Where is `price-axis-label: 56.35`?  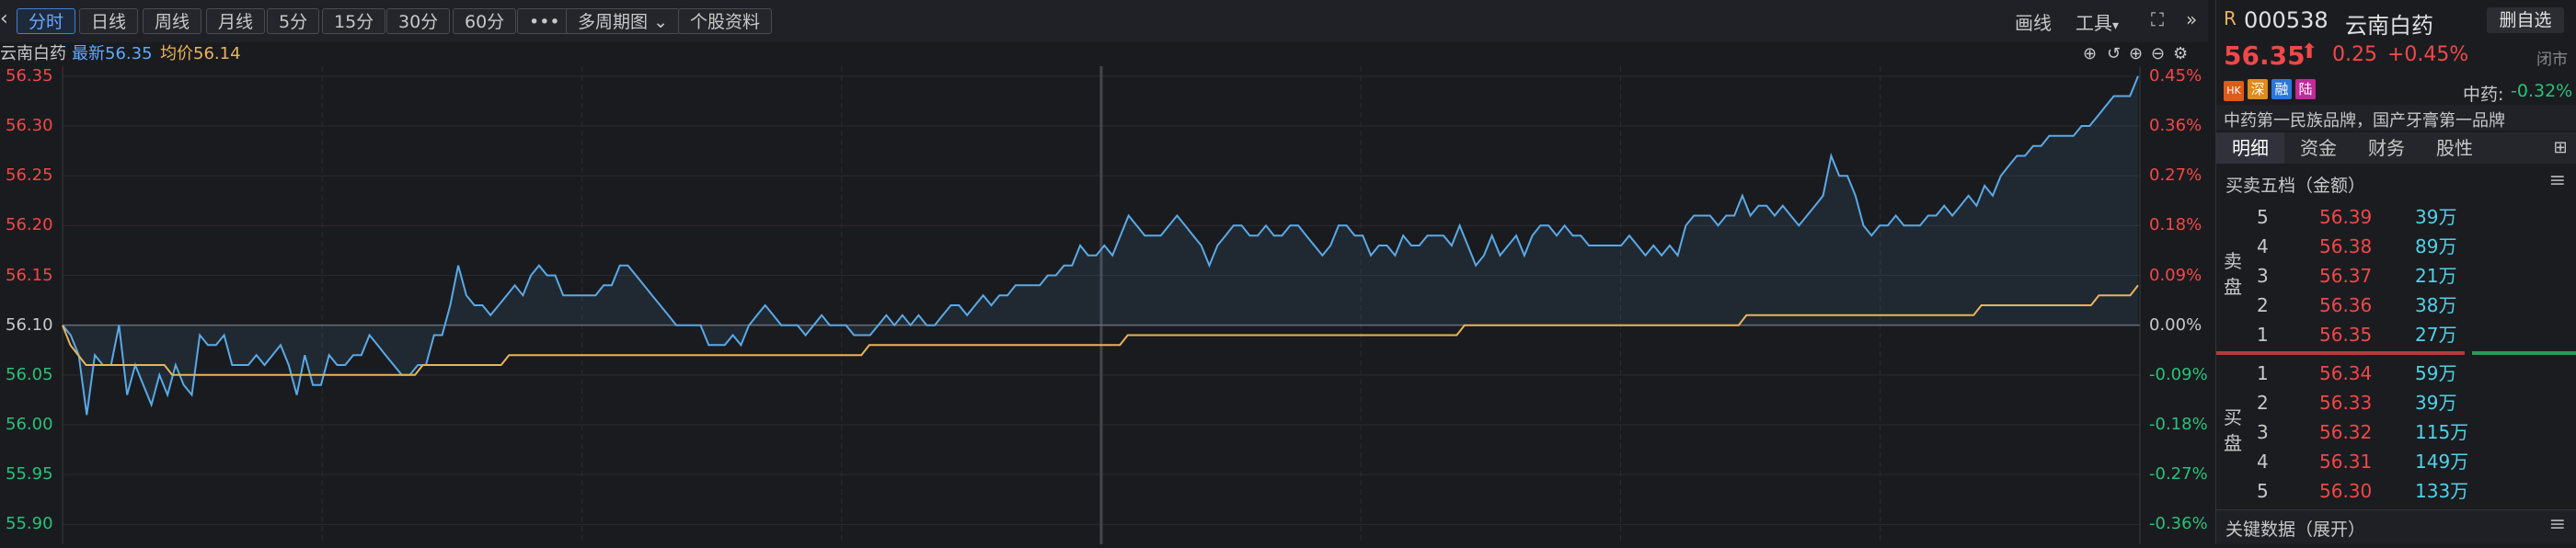
price-axis-label: 56.35 is located at coordinates (29, 75).